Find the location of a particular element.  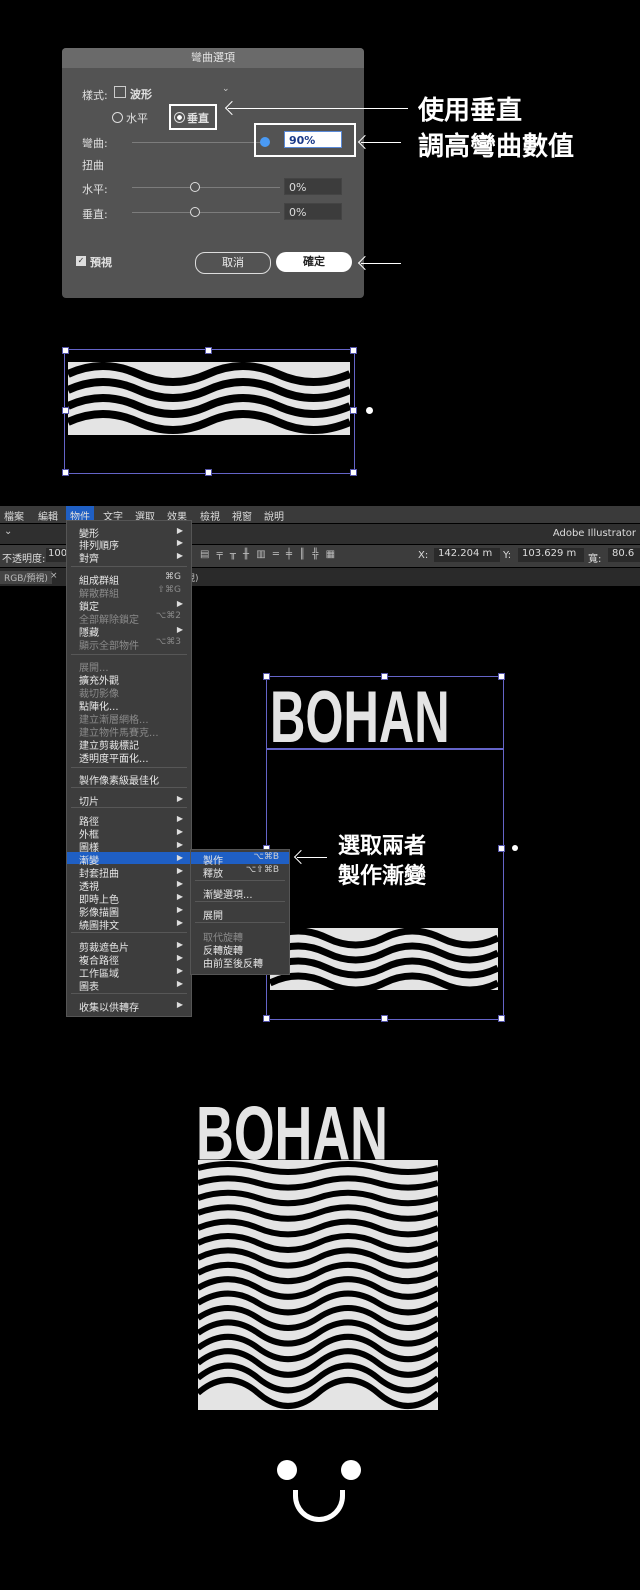

vertical-slider-track is located at coordinates (206, 212).